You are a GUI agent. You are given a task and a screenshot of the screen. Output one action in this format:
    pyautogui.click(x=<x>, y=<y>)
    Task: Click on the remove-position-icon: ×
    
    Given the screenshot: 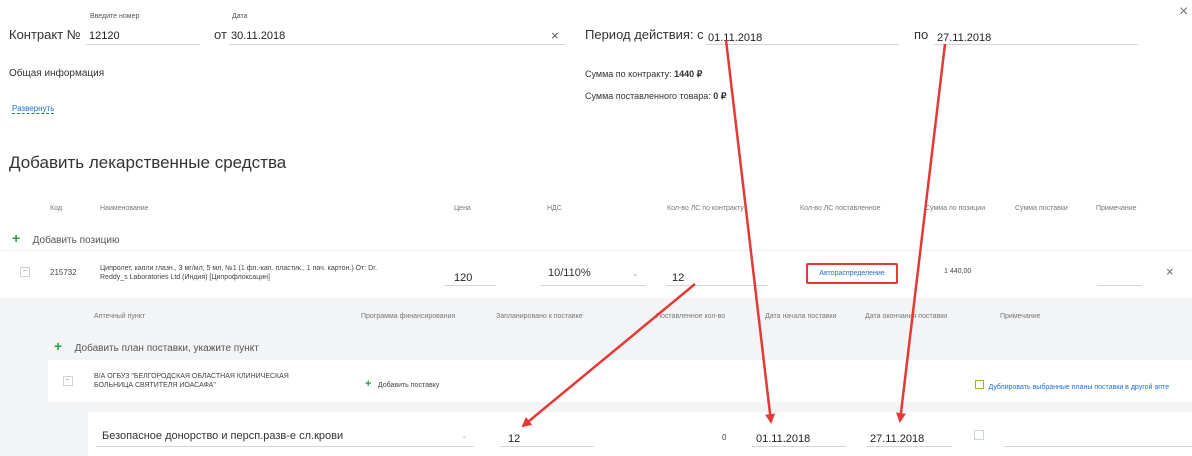 What is the action you would take?
    pyautogui.click(x=1170, y=271)
    